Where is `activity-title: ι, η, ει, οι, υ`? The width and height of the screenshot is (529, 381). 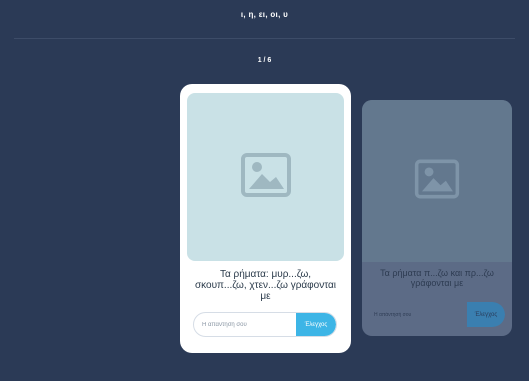
activity-title: ι, η, ει, οι, υ is located at coordinates (264, 14).